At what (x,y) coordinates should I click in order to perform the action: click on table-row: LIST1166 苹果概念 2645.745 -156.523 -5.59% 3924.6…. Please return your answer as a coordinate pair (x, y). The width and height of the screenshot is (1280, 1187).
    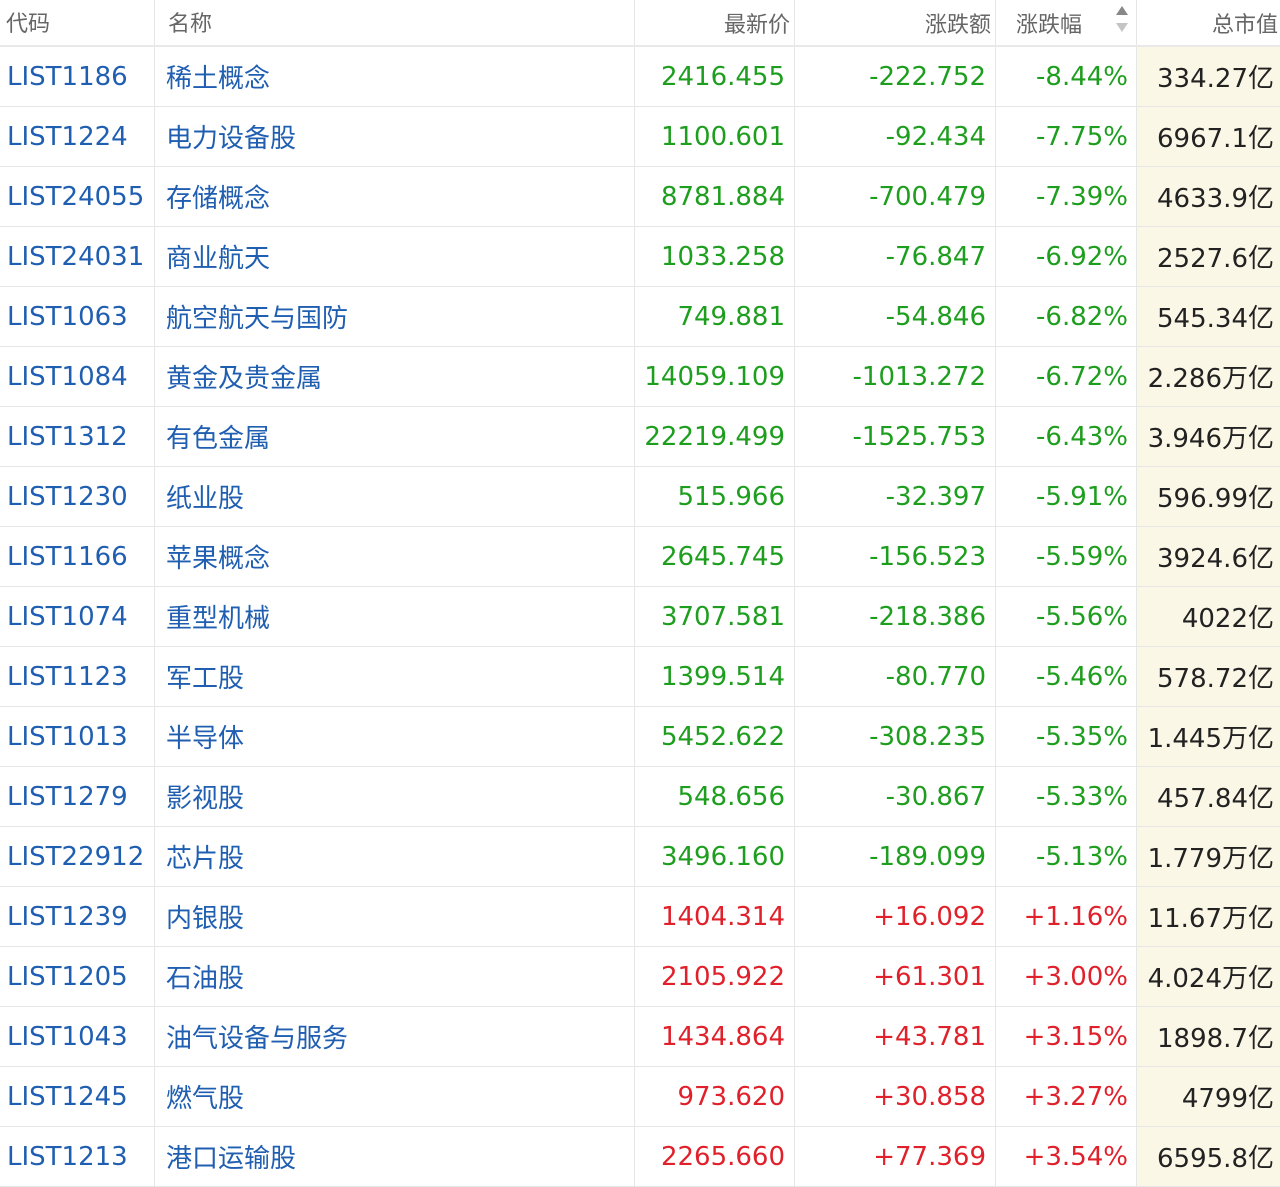
    Looking at the image, I should click on (640, 557).